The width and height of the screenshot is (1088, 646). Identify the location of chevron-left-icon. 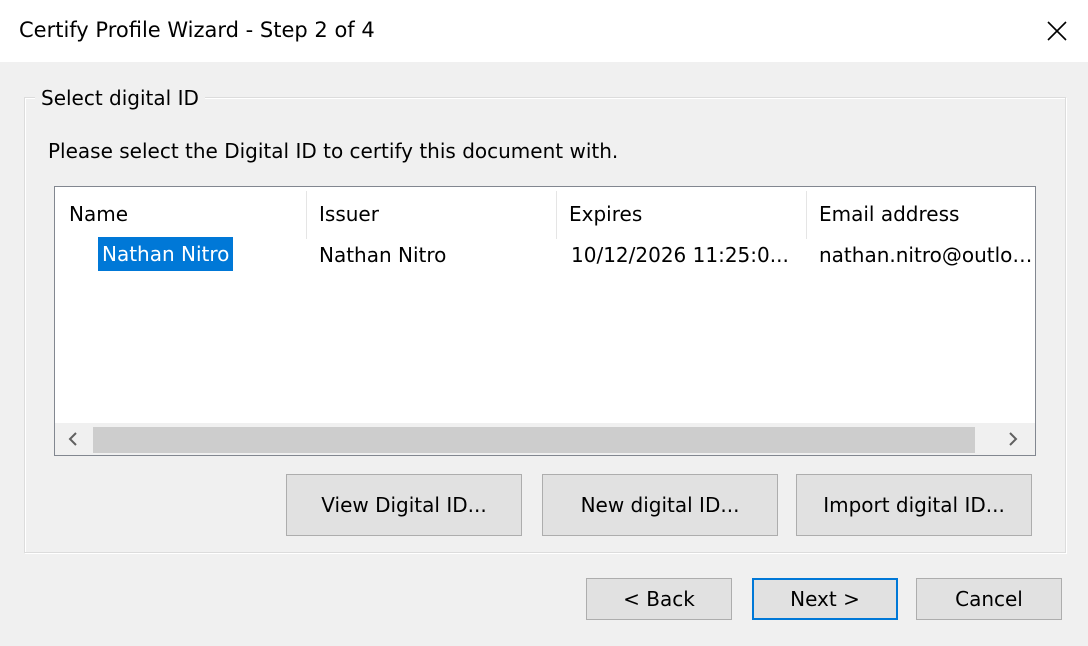
(72, 439).